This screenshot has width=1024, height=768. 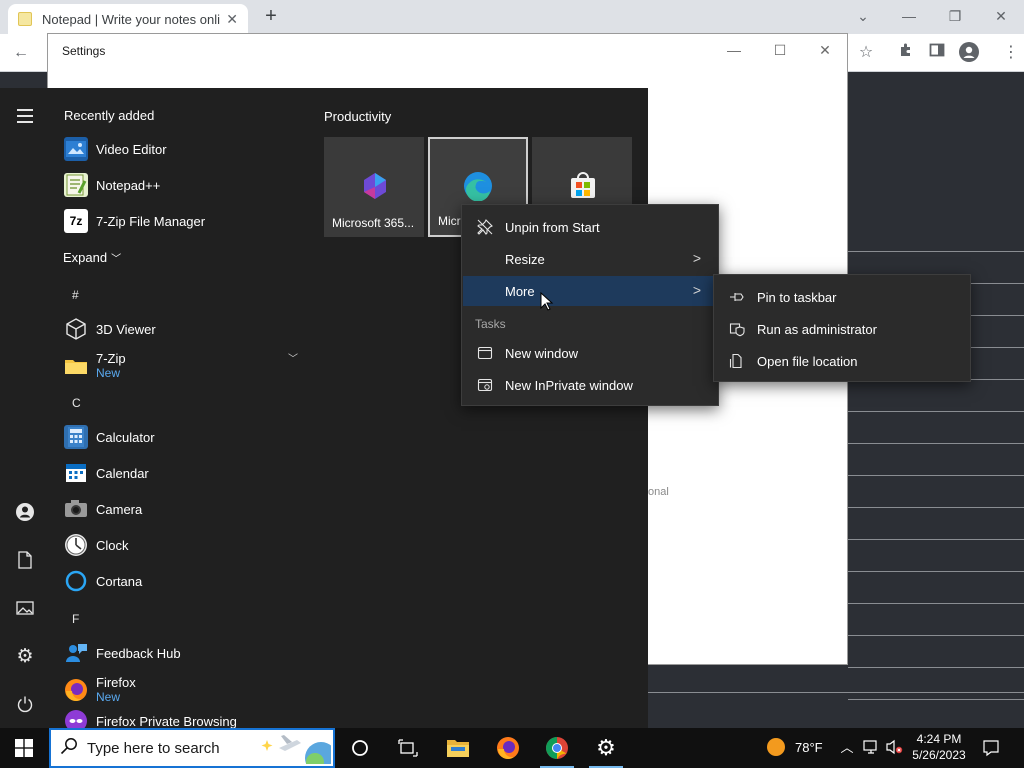 What do you see at coordinates (583, 185) in the screenshot?
I see `microsoft-store-icon` at bounding box center [583, 185].